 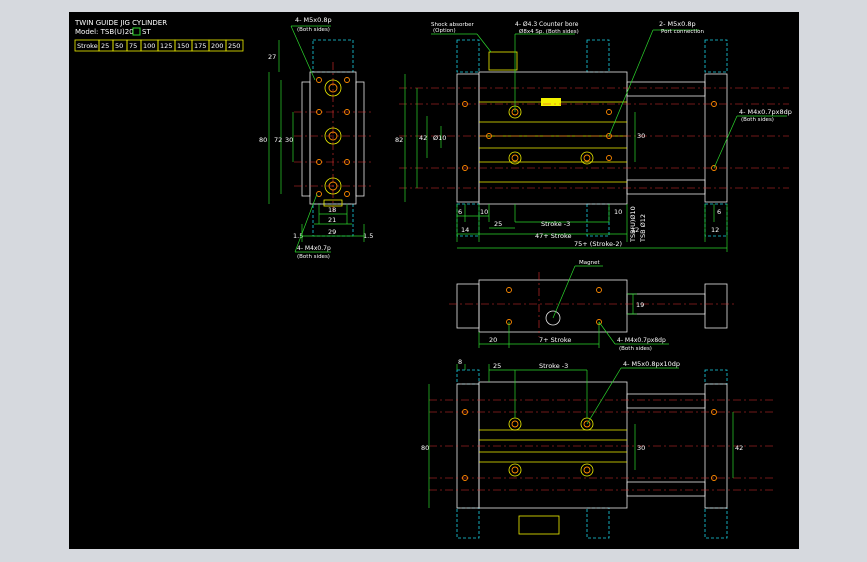 I want to click on dim-label: 20, so click(x=493, y=340).